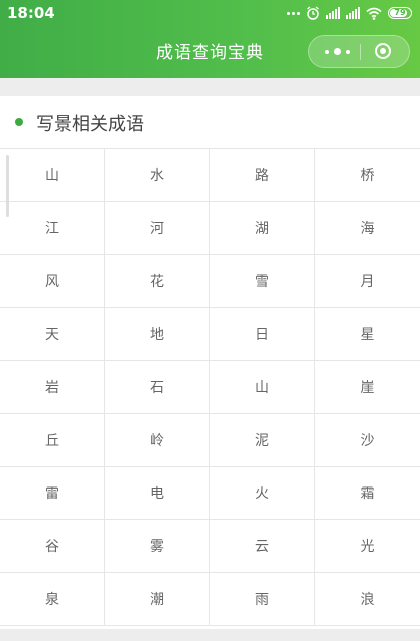 Image resolution: width=420 pixels, height=641 pixels. Describe the element at coordinates (210, 122) in the screenshot. I see `section-header: 写景相关成语` at that location.